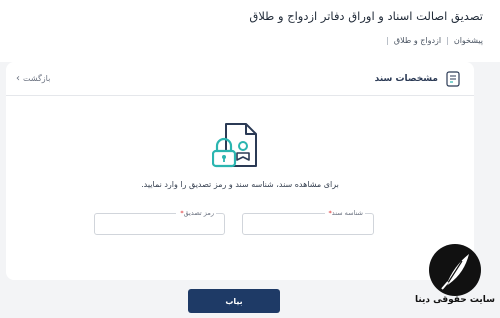 The height and width of the screenshot is (318, 500). I want to click on chevron-right-icon: ›, so click(18, 78).